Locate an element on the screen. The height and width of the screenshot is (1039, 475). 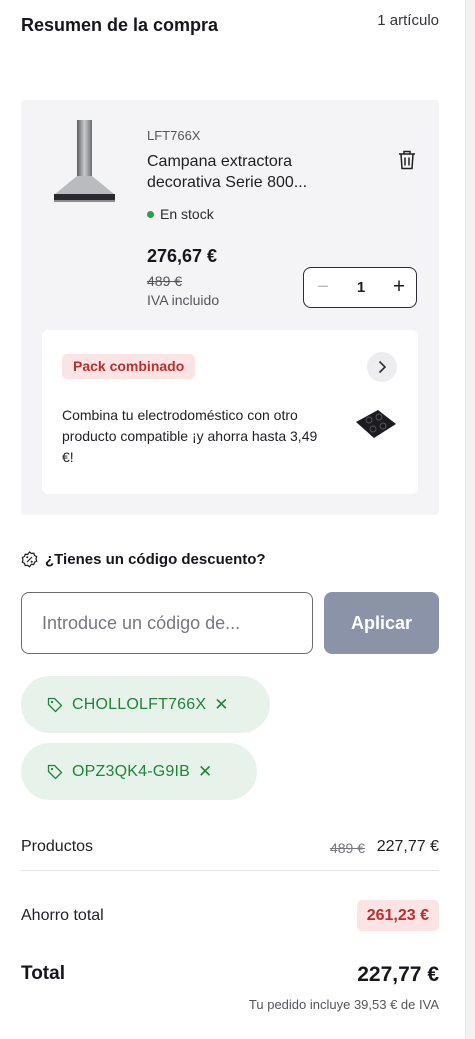
increase-quantity-button: + is located at coordinates (399, 287).